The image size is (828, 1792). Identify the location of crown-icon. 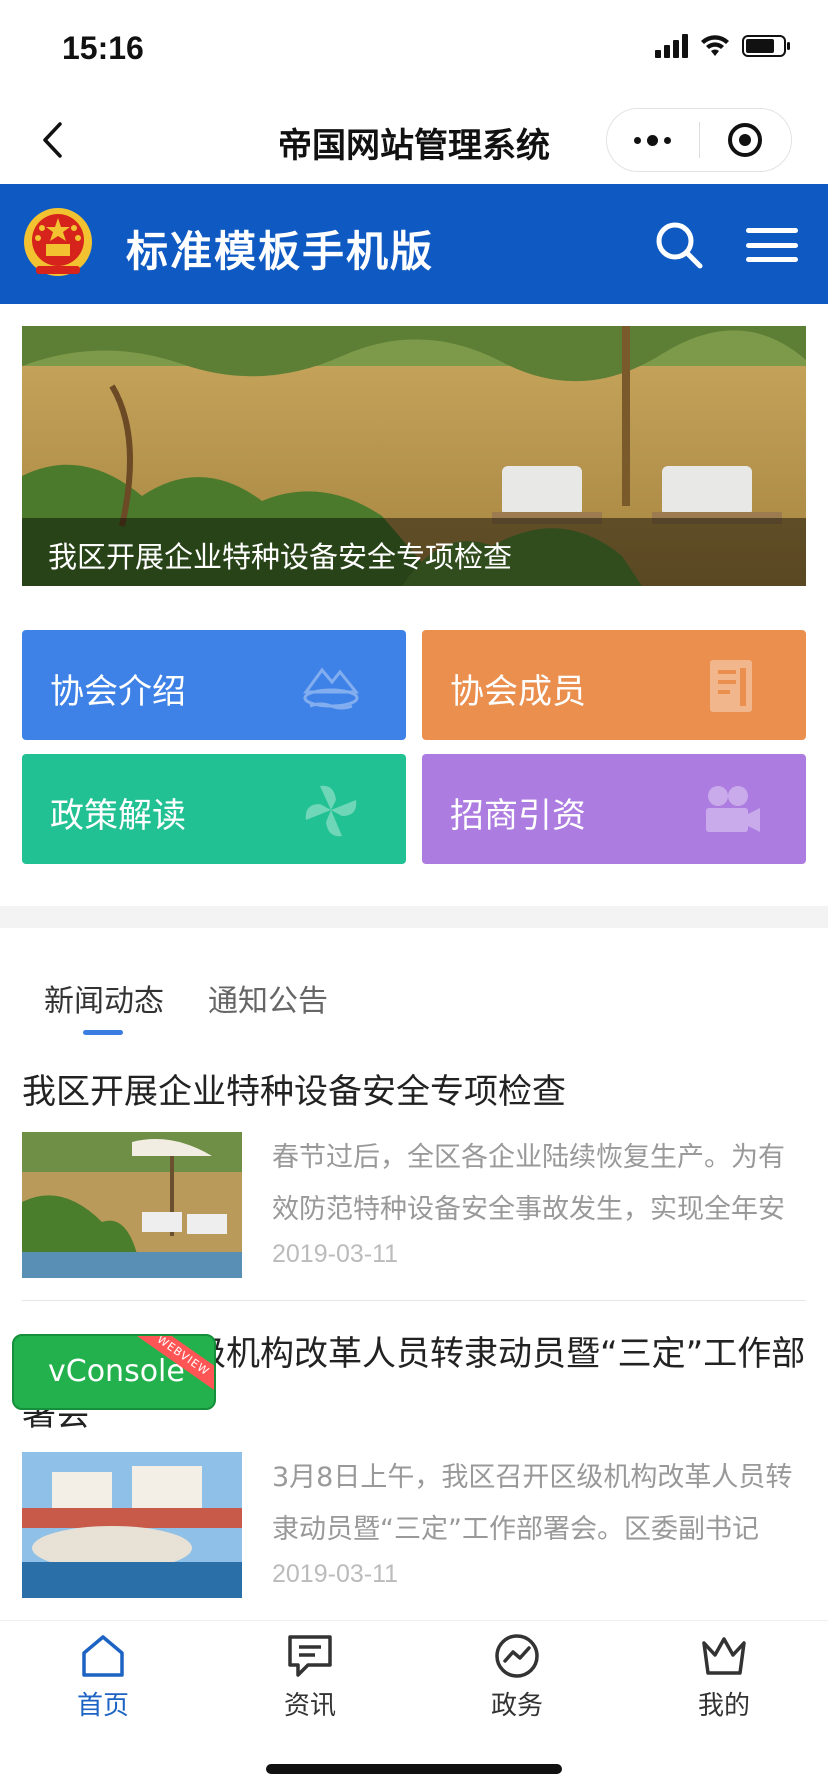
(724, 1656).